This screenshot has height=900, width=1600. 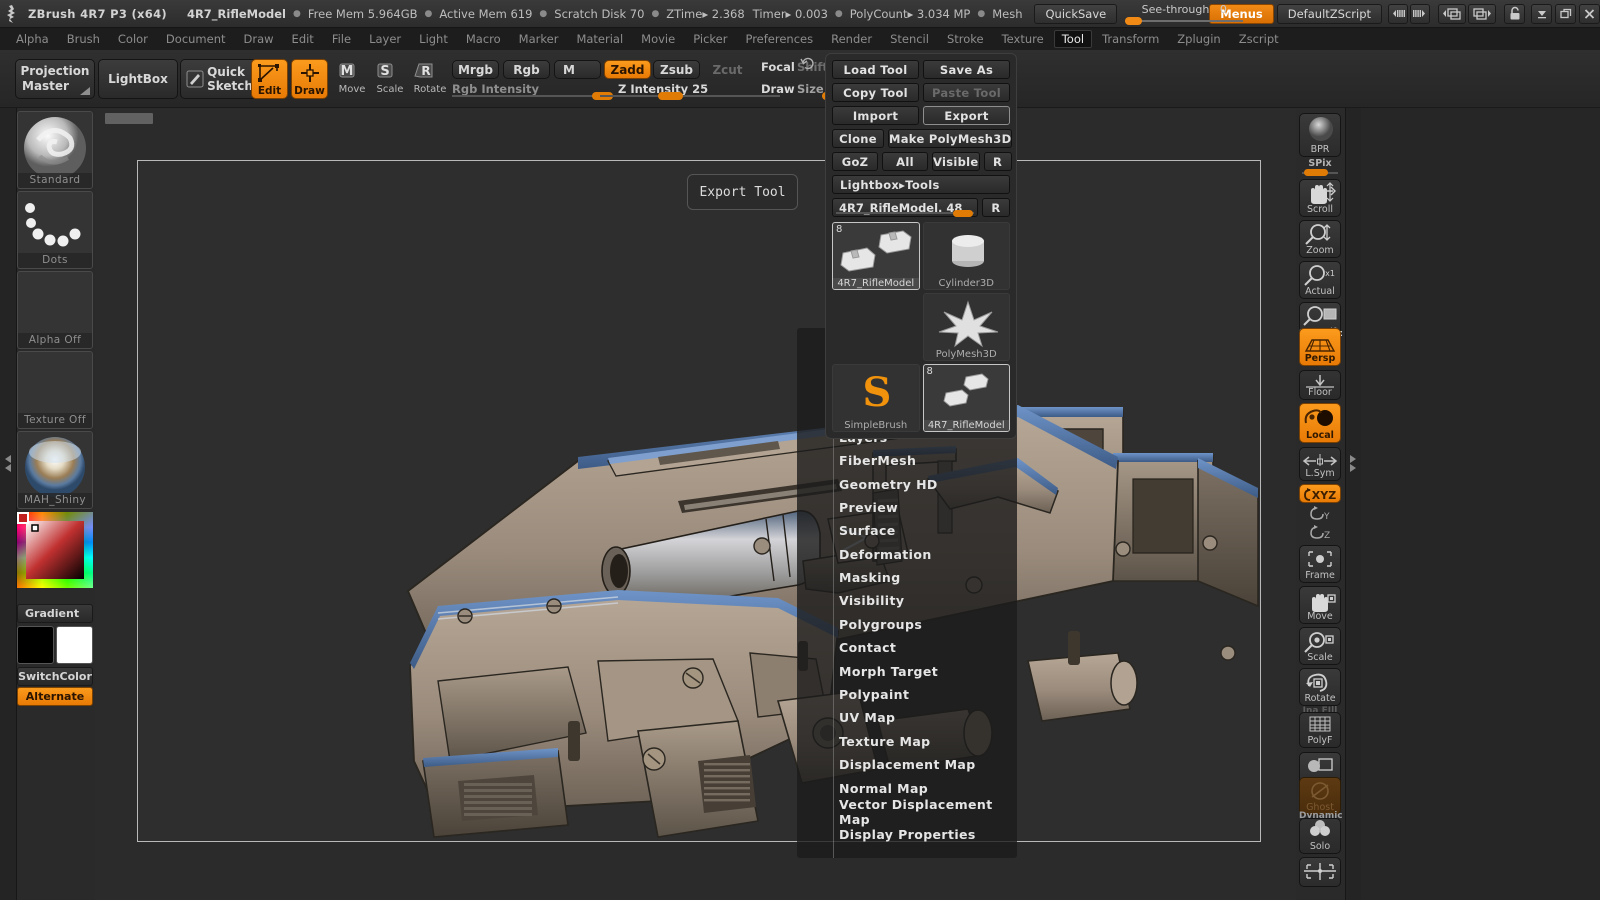 I want to click on polyf-button: PolyF, so click(x=1320, y=730).